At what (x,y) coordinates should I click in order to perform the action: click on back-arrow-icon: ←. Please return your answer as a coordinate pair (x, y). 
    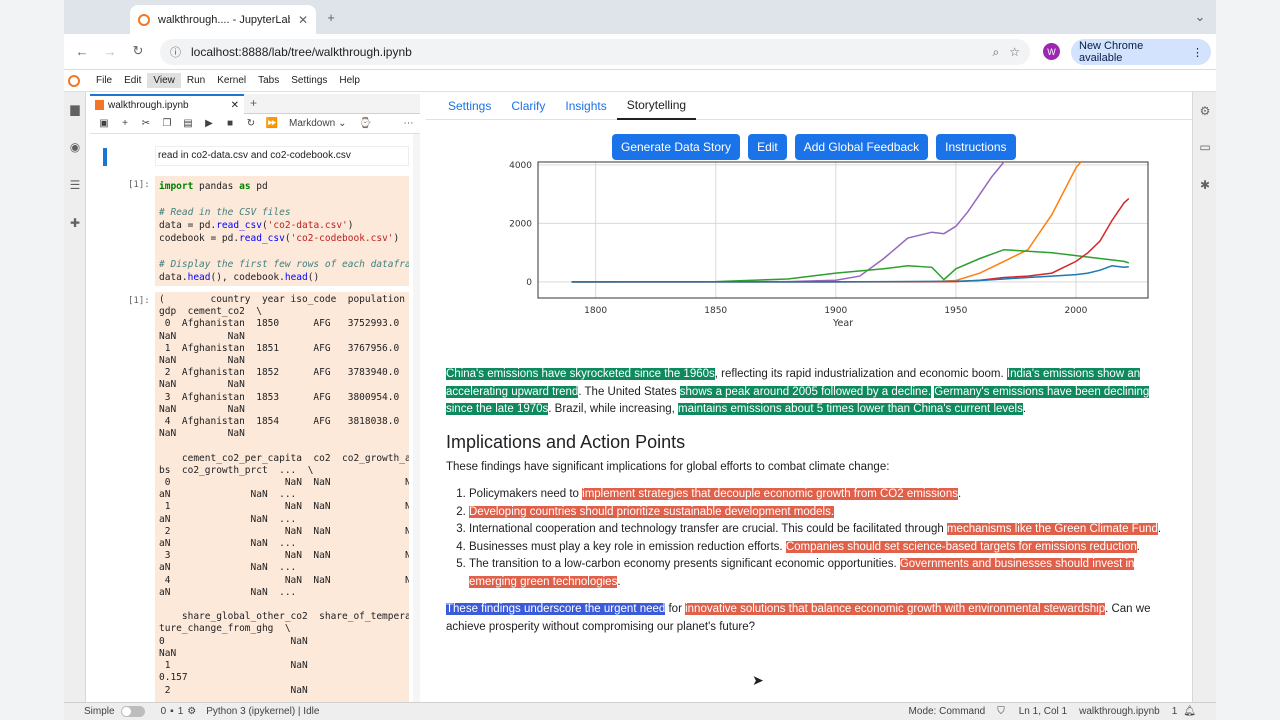
    Looking at the image, I should click on (82, 51).